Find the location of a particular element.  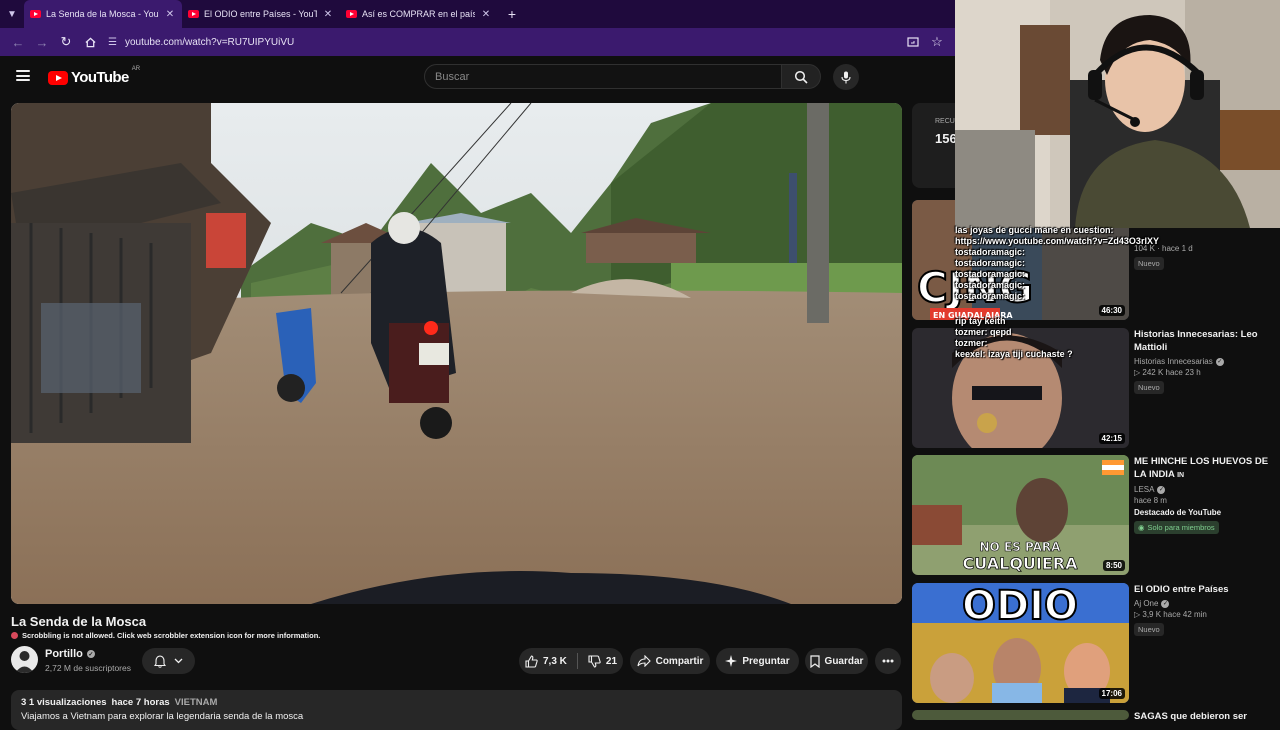

dislike-count: 21 is located at coordinates (611, 661).